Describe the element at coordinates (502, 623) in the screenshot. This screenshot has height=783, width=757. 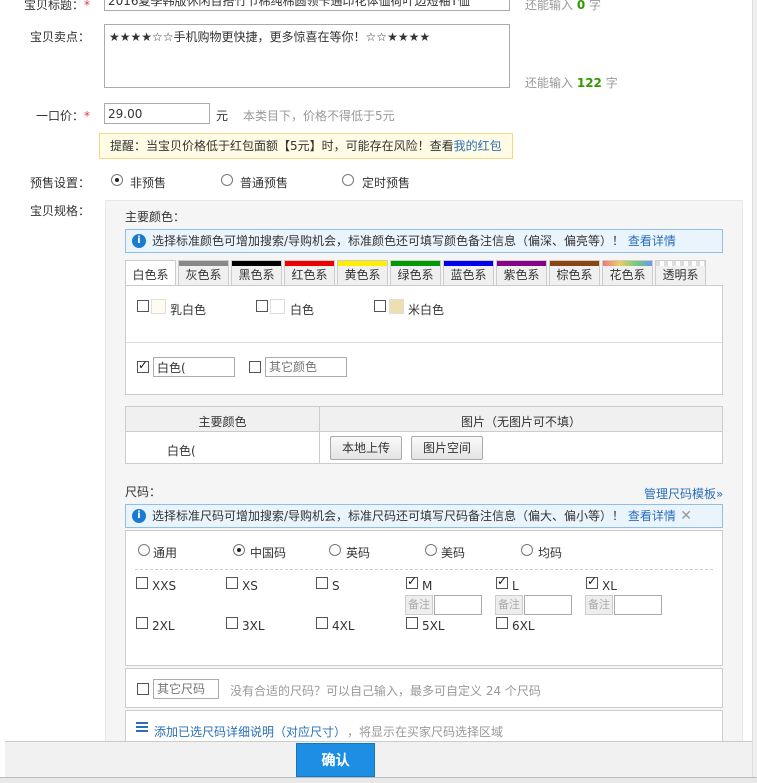
I see `size-checkbox-6xl` at that location.